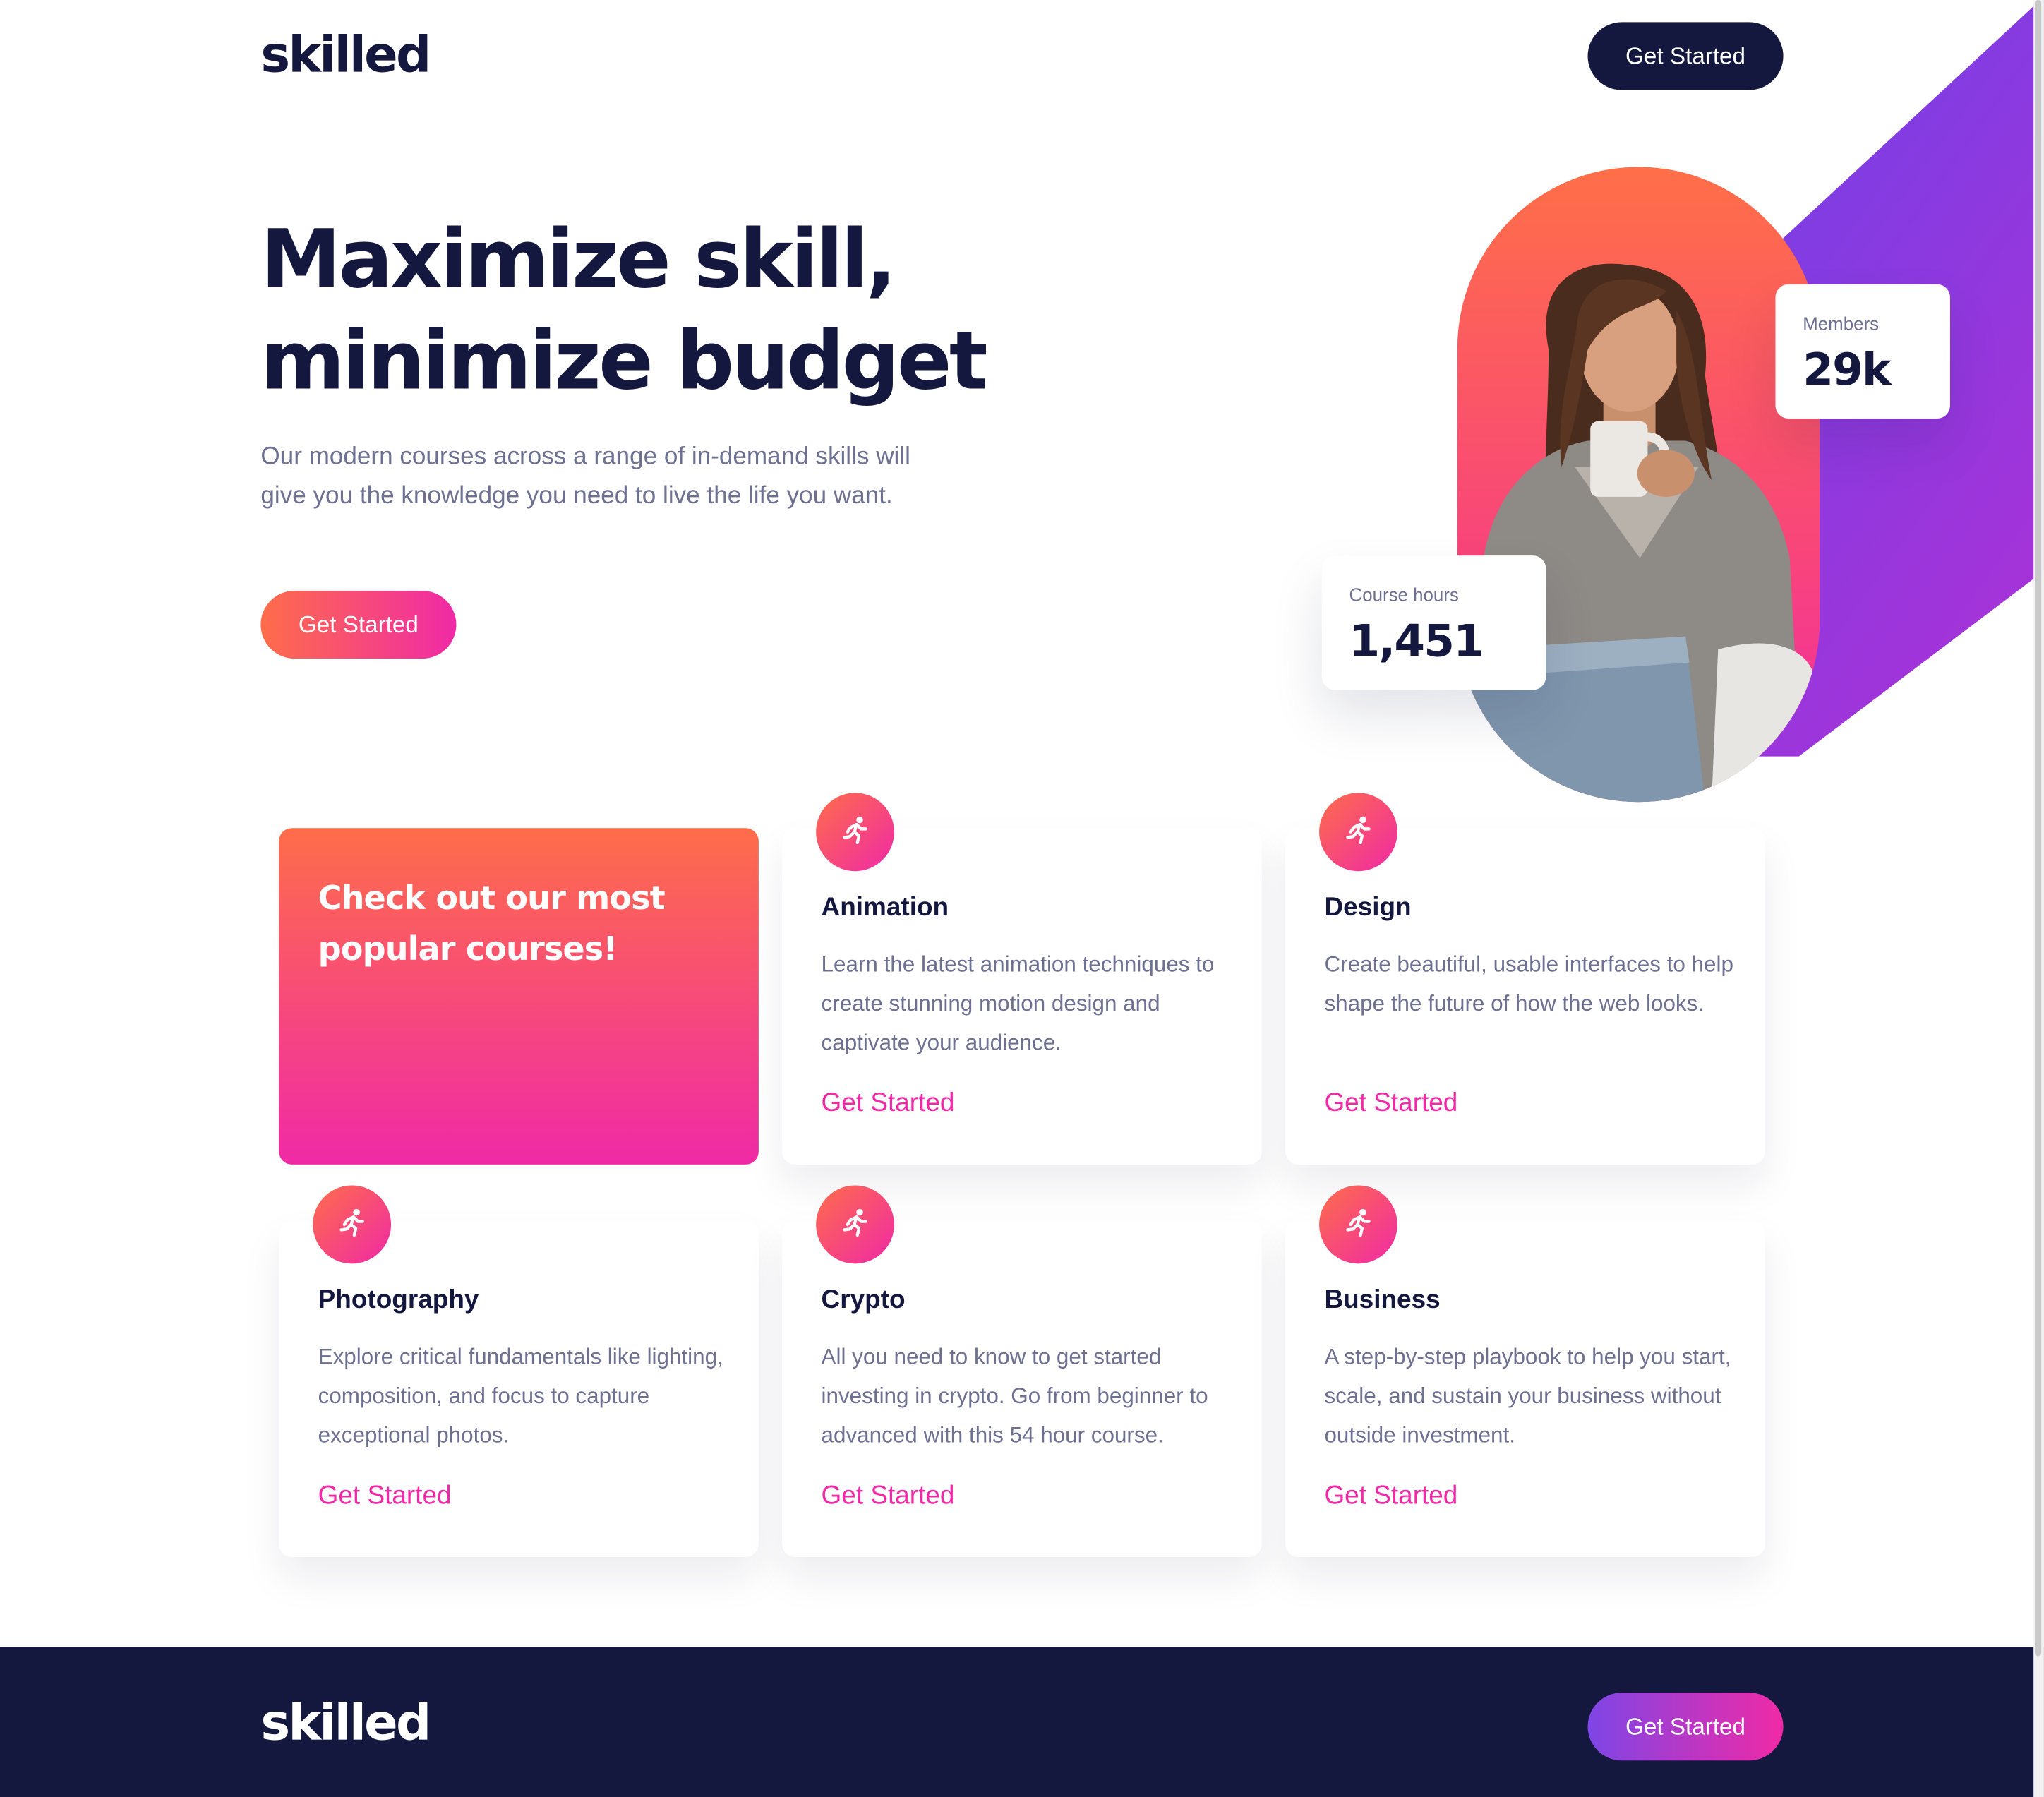 The image size is (2044, 1797). I want to click on members-stat-label: Members, so click(1841, 323).